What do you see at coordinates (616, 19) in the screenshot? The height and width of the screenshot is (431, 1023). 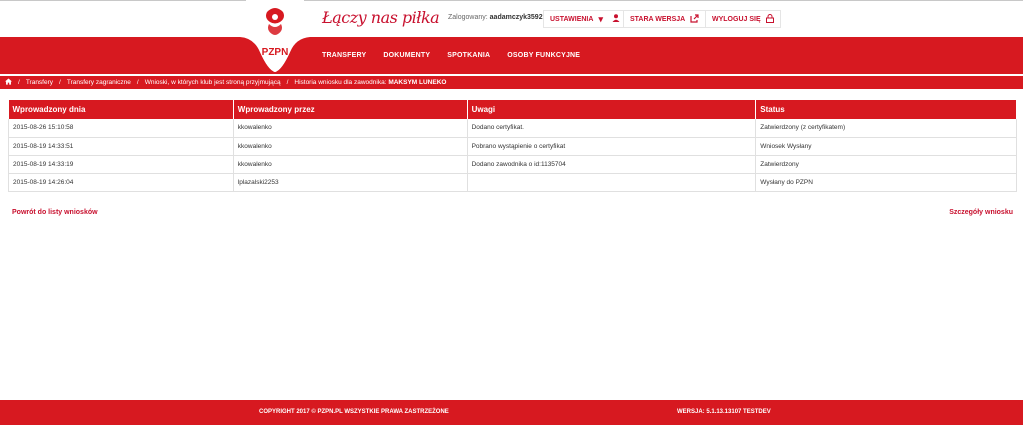 I see `user-icon` at bounding box center [616, 19].